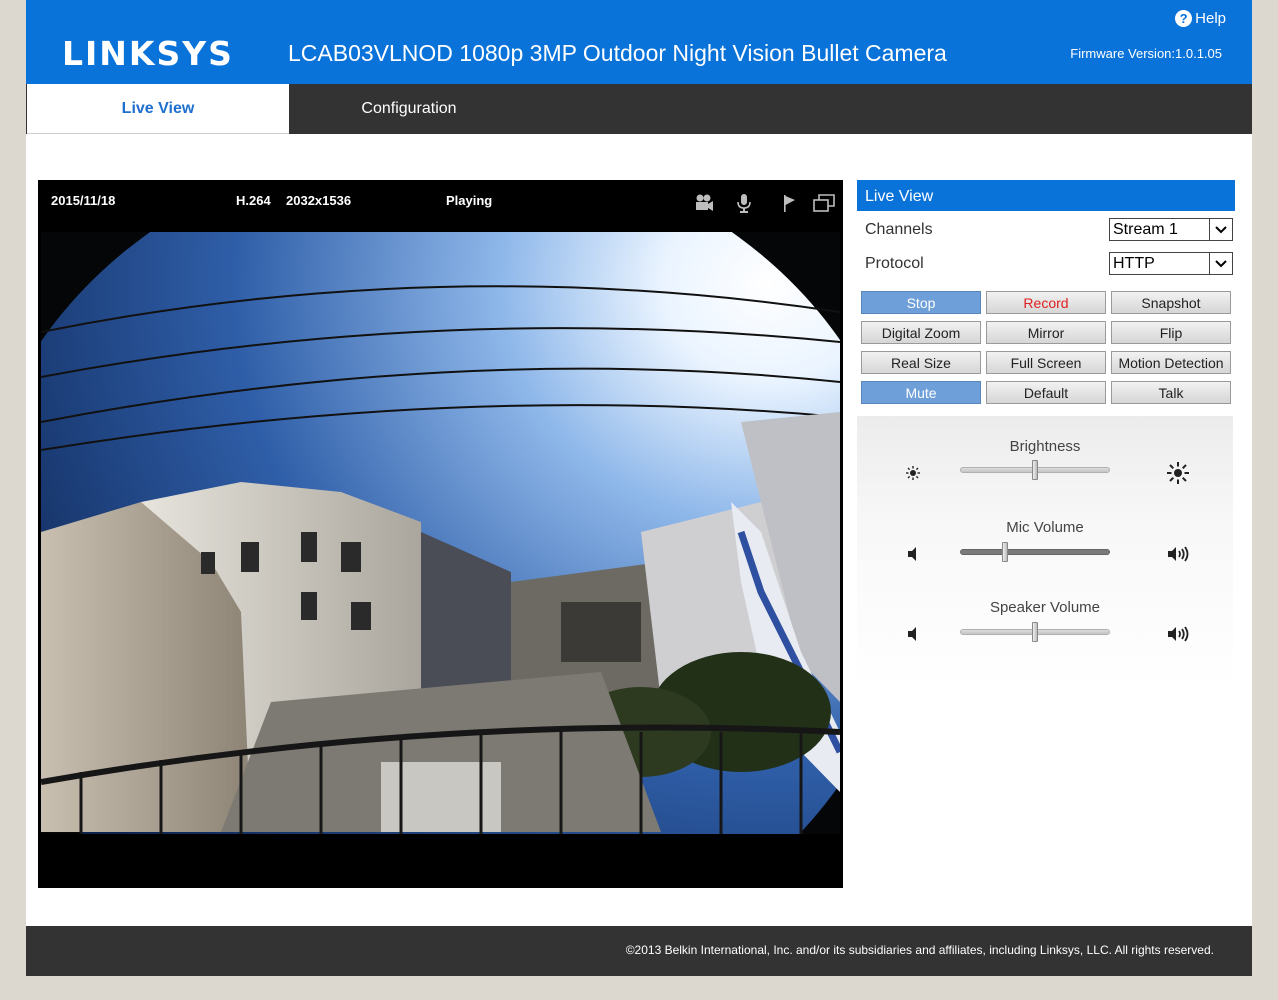 The width and height of the screenshot is (1278, 1000). What do you see at coordinates (789, 203) in the screenshot?
I see `flag-icon` at bounding box center [789, 203].